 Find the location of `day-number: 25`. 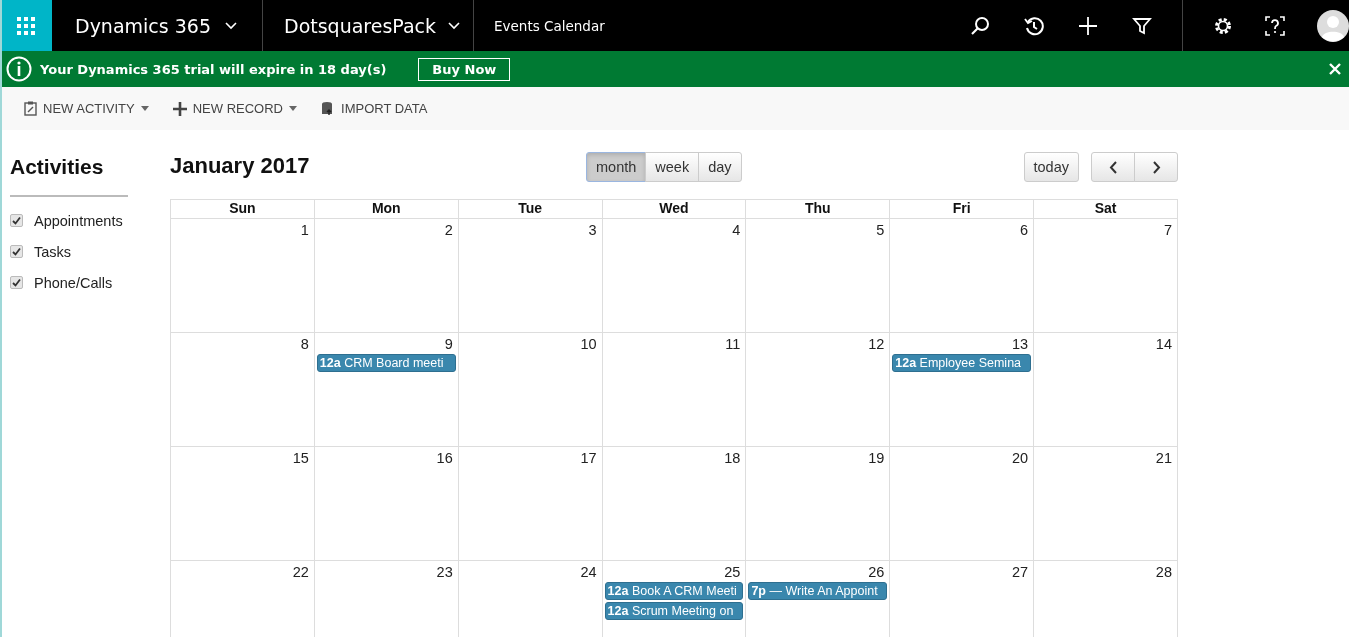

day-number: 25 is located at coordinates (732, 572).